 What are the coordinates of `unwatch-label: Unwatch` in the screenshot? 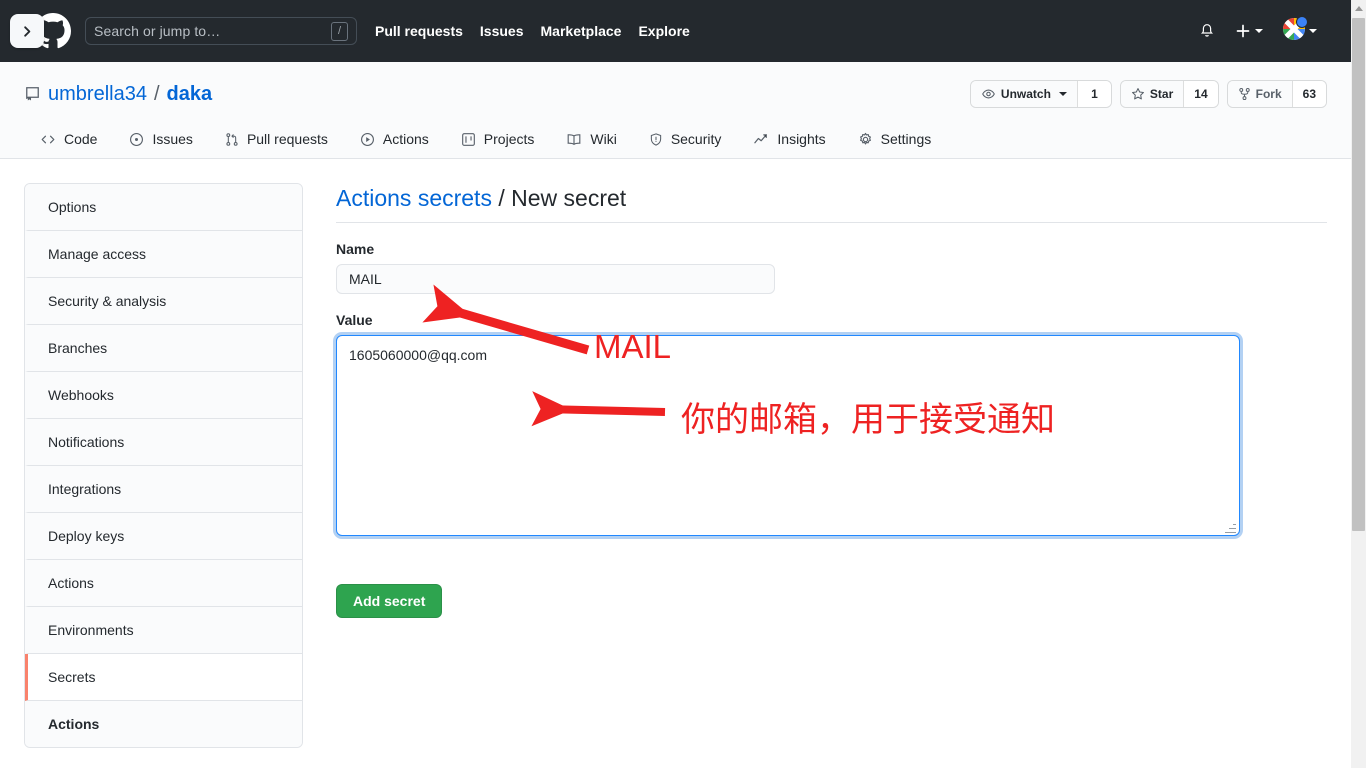 It's located at (1025, 94).